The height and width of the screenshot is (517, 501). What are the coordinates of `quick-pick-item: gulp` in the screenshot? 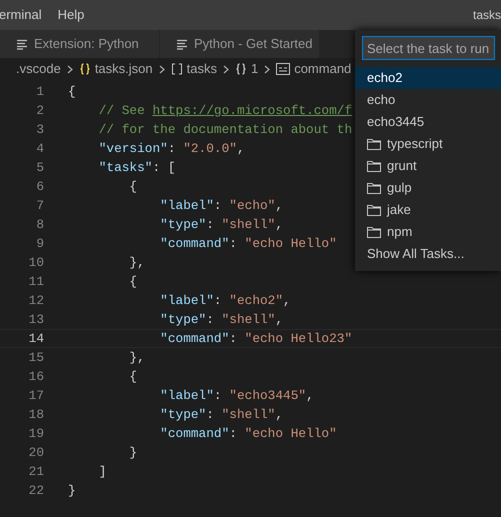 It's located at (428, 187).